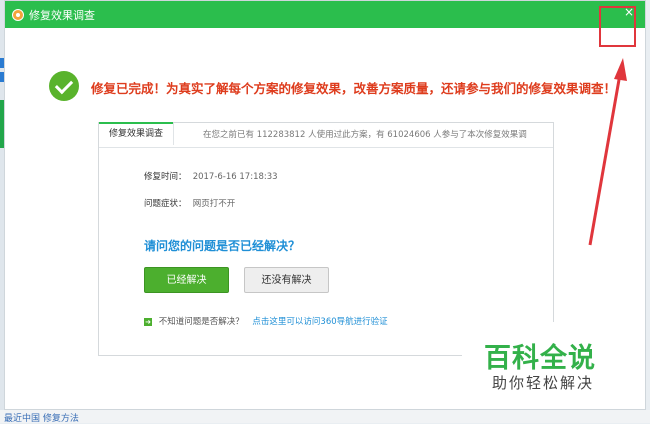 The height and width of the screenshot is (424, 650). What do you see at coordinates (325, 14) in the screenshot?
I see `dialog-titlebar: 修复效果调查 ×` at bounding box center [325, 14].